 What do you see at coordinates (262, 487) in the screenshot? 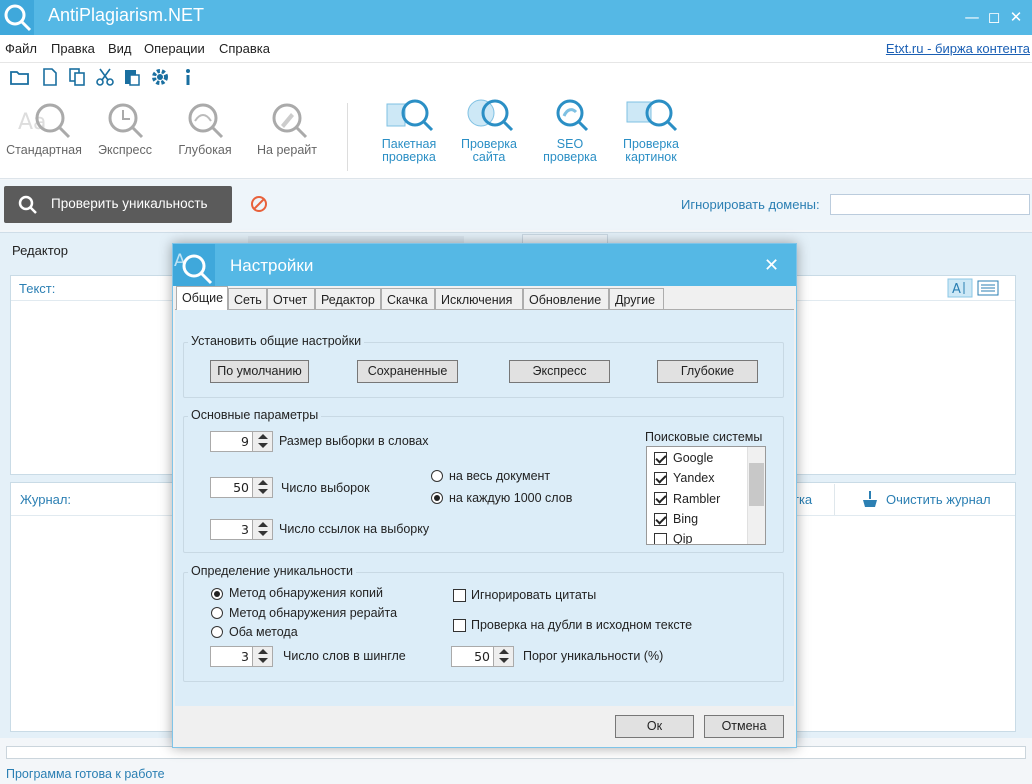
I see `sample-count-arrows` at bounding box center [262, 487].